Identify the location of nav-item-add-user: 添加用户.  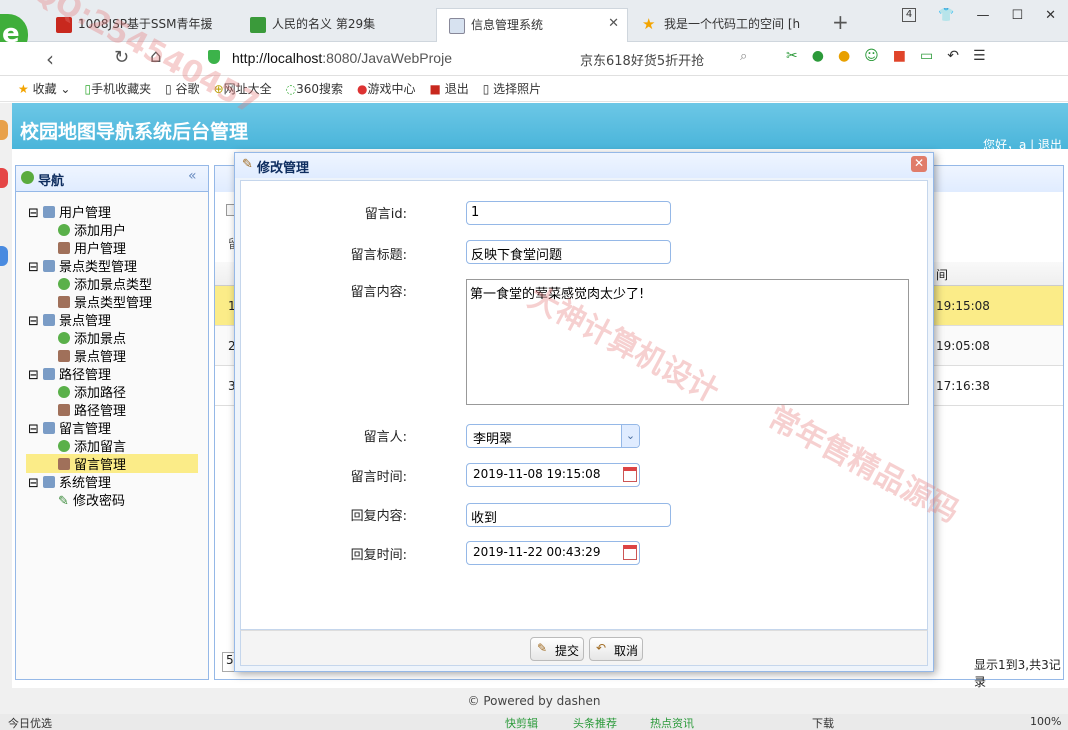
(92, 229).